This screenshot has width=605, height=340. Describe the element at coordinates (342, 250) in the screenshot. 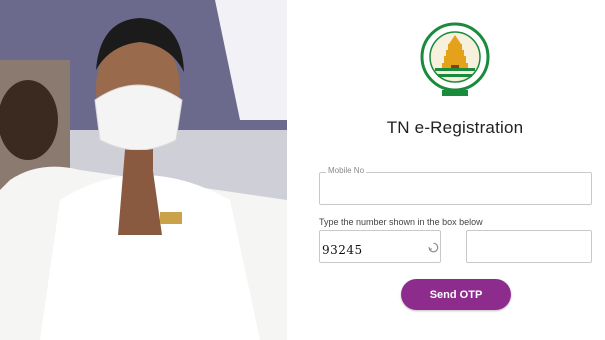

I see `captcha-code: 93245` at that location.